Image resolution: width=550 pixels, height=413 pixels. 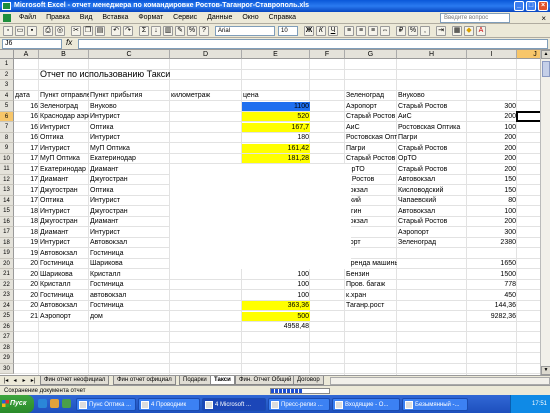 I want to click on cell-to: дом, so click(x=129, y=316).